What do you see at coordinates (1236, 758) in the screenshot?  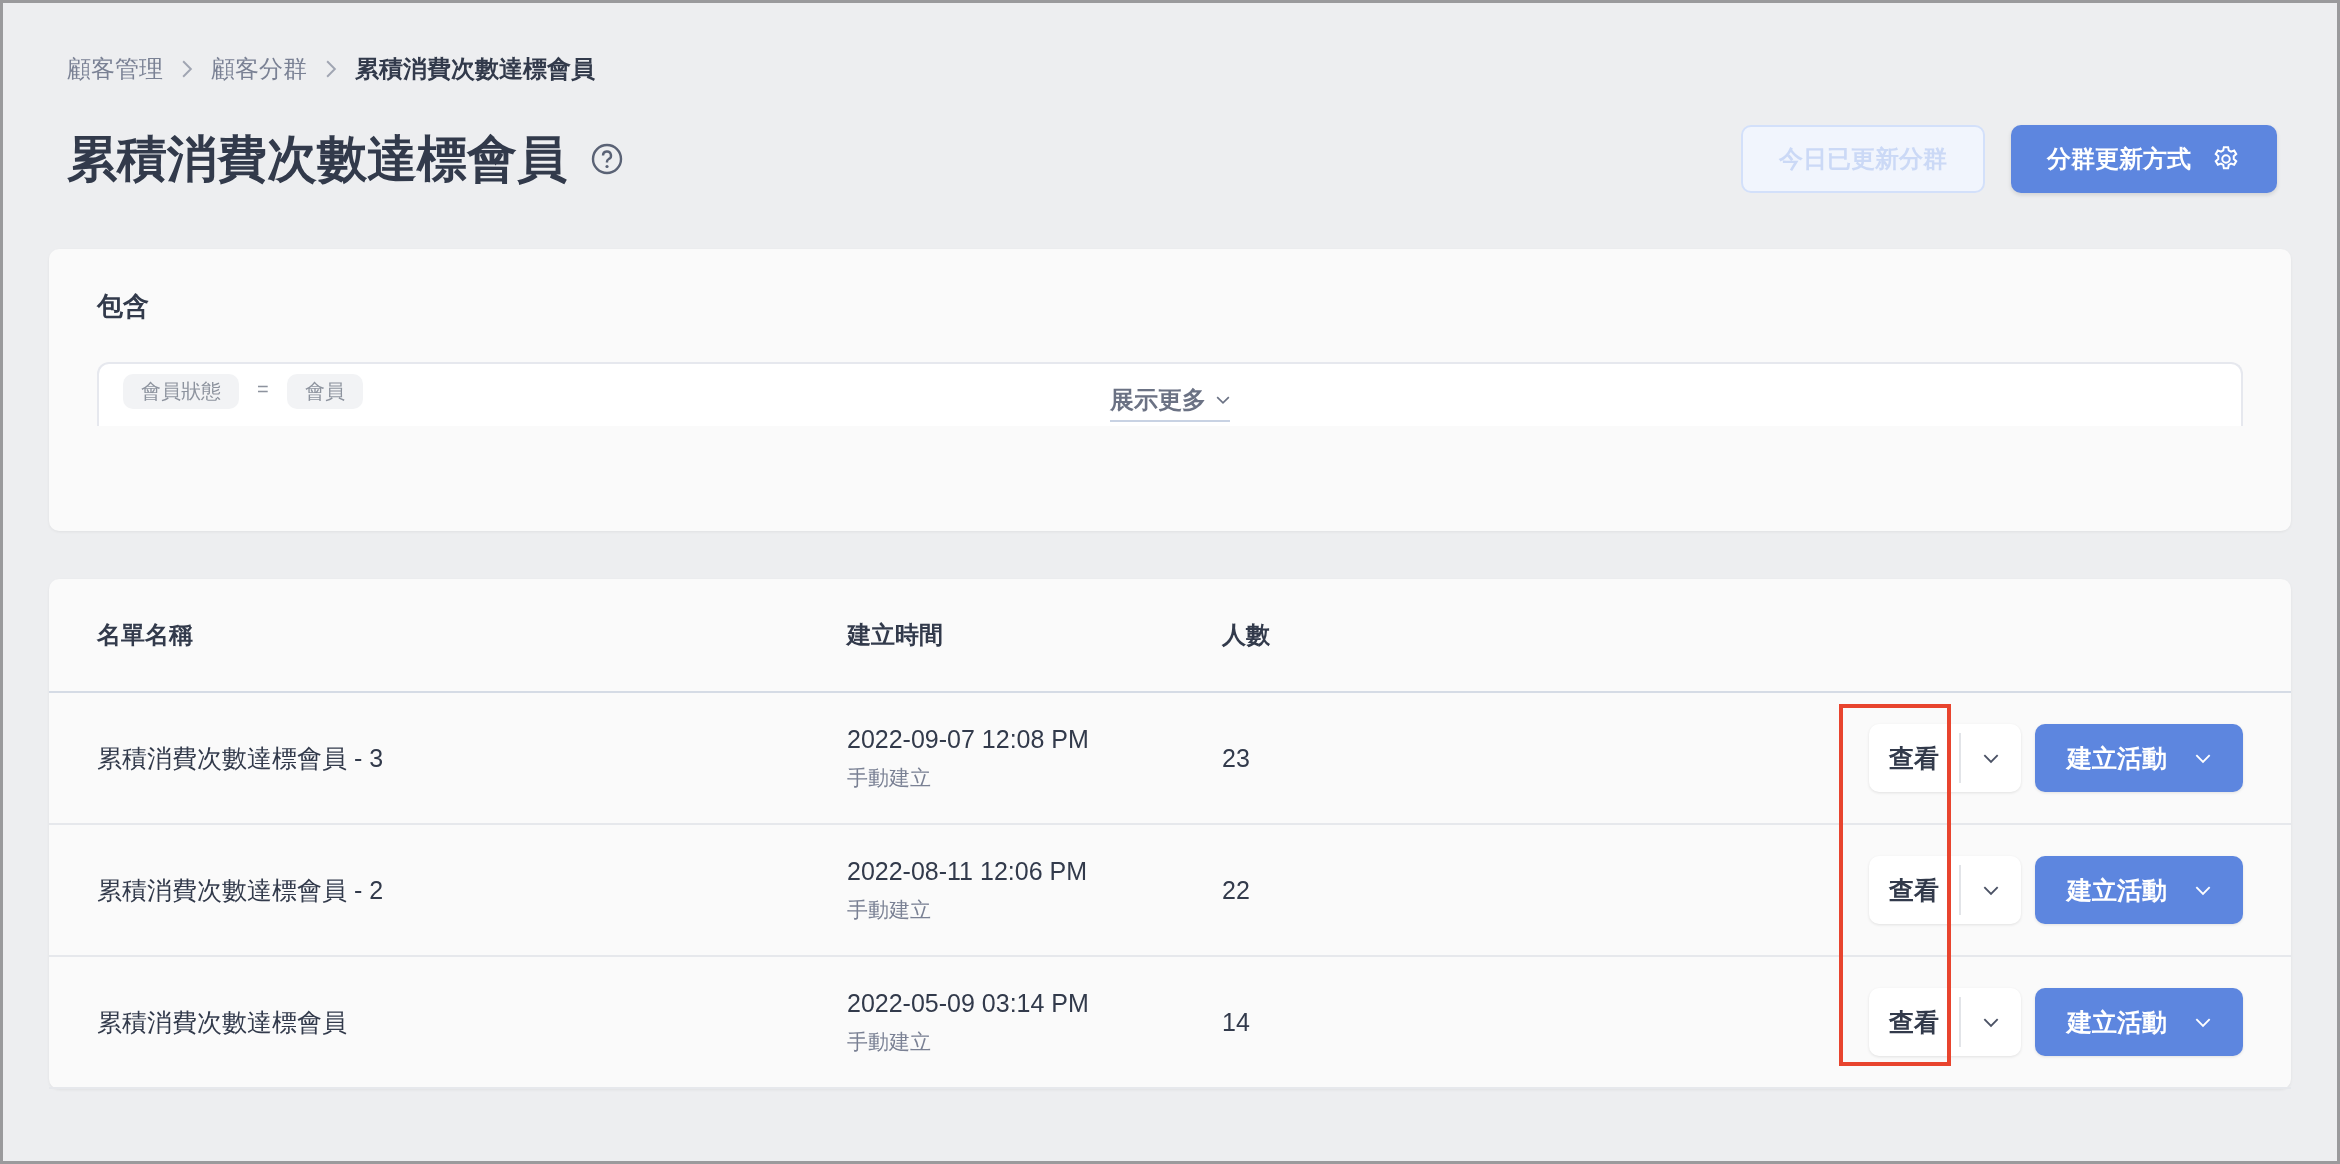 I see `table-cell-text: 23` at bounding box center [1236, 758].